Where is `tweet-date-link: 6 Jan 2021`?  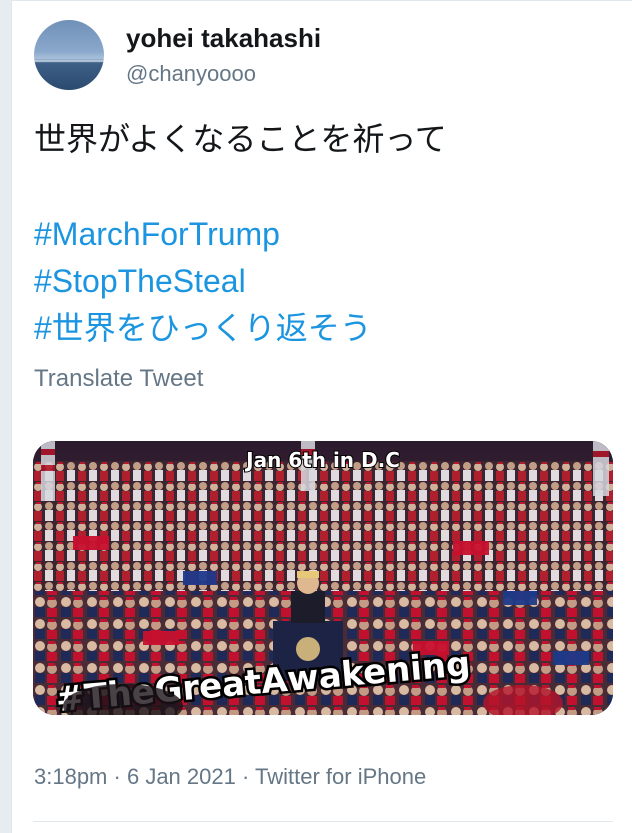 tweet-date-link: 6 Jan 2021 is located at coordinates (181, 776).